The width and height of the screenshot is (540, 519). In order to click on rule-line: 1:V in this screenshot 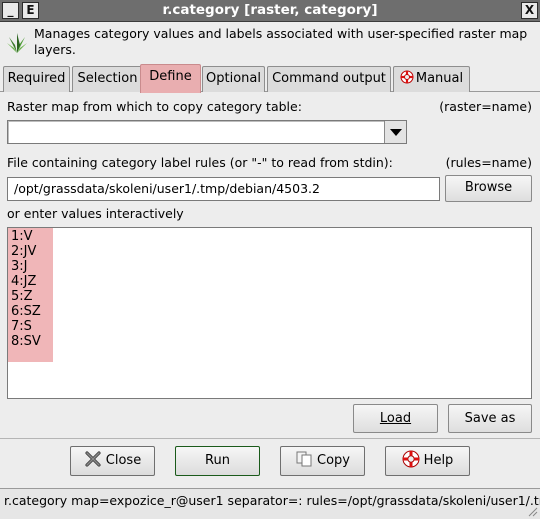, I will do `click(22, 236)`.